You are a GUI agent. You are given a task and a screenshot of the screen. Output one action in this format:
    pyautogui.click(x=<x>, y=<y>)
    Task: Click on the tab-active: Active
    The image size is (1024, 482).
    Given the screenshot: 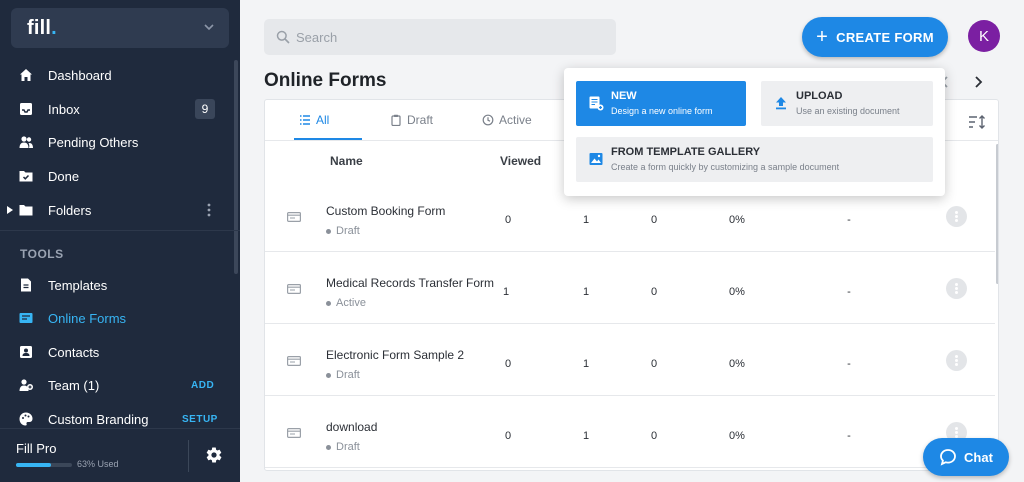 What is the action you would take?
    pyautogui.click(x=507, y=120)
    